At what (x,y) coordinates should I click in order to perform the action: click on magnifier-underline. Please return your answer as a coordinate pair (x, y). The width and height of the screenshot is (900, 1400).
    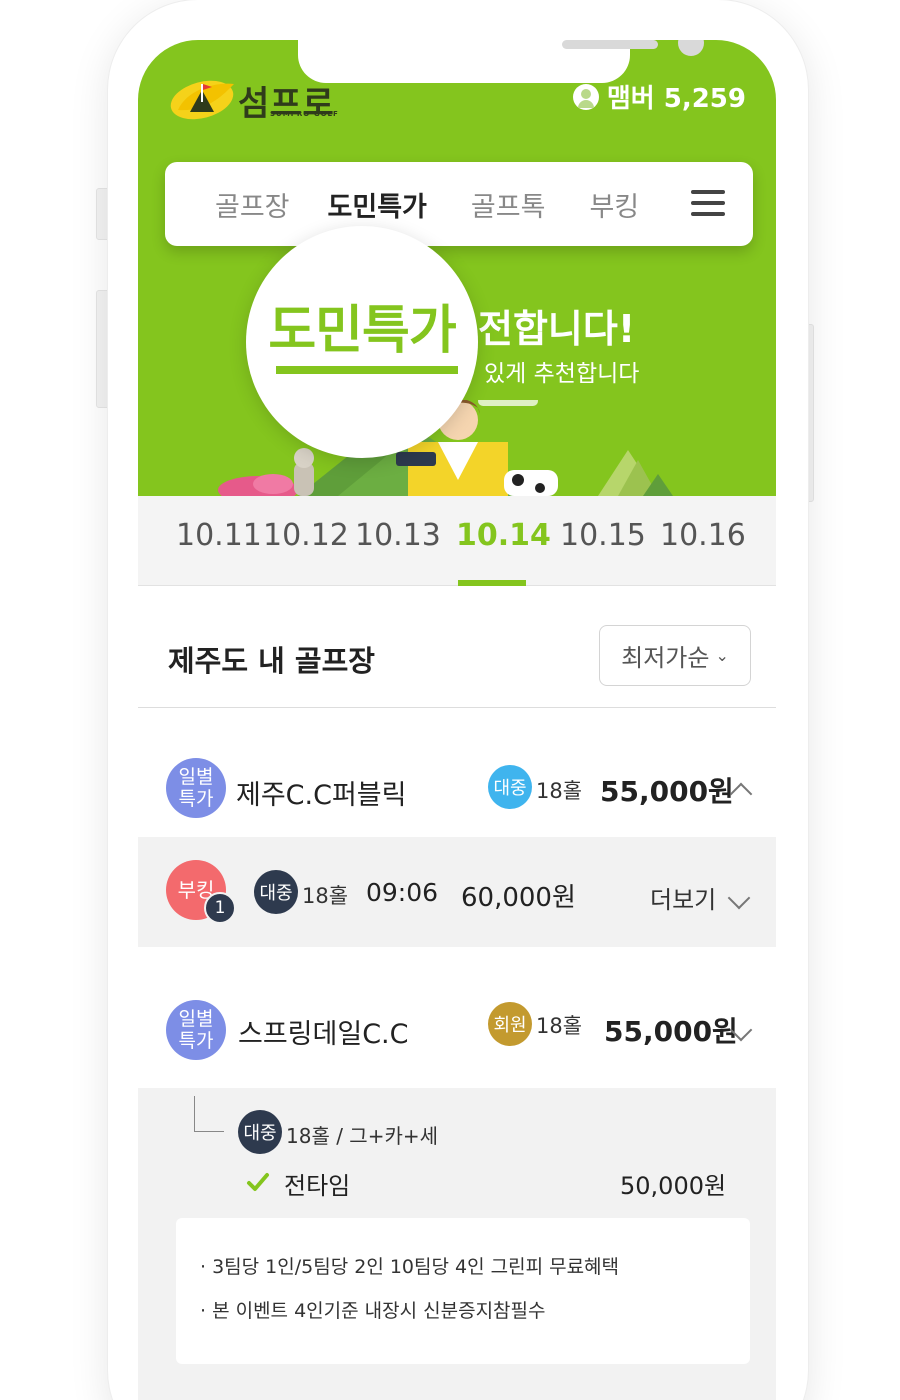
    Looking at the image, I should click on (367, 370).